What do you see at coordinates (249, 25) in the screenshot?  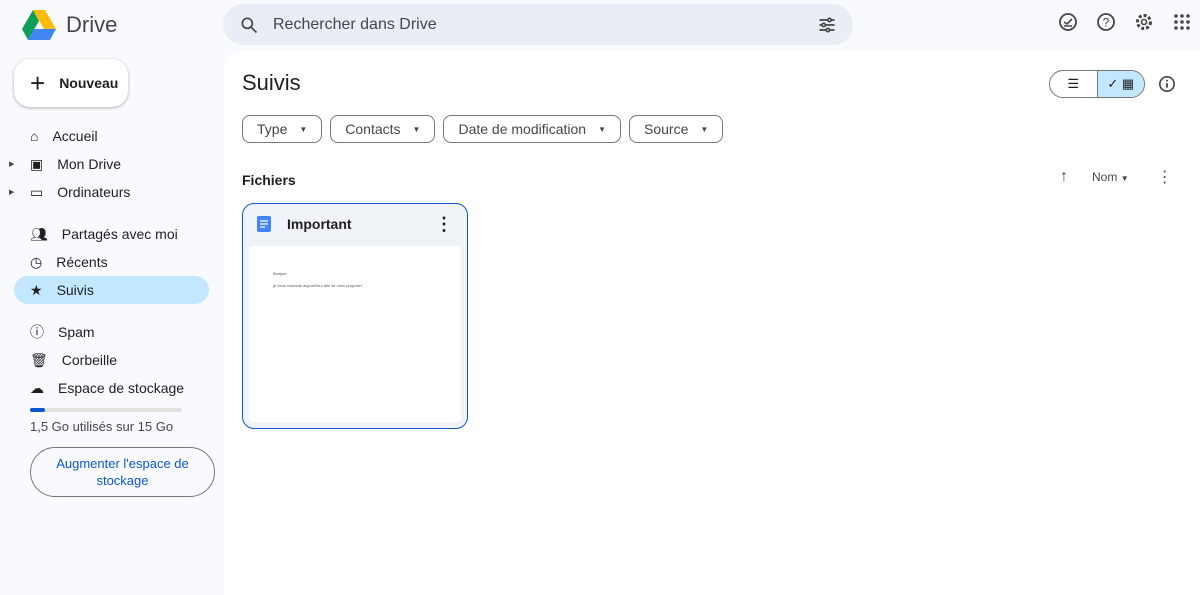 I see `search-icon` at bounding box center [249, 25].